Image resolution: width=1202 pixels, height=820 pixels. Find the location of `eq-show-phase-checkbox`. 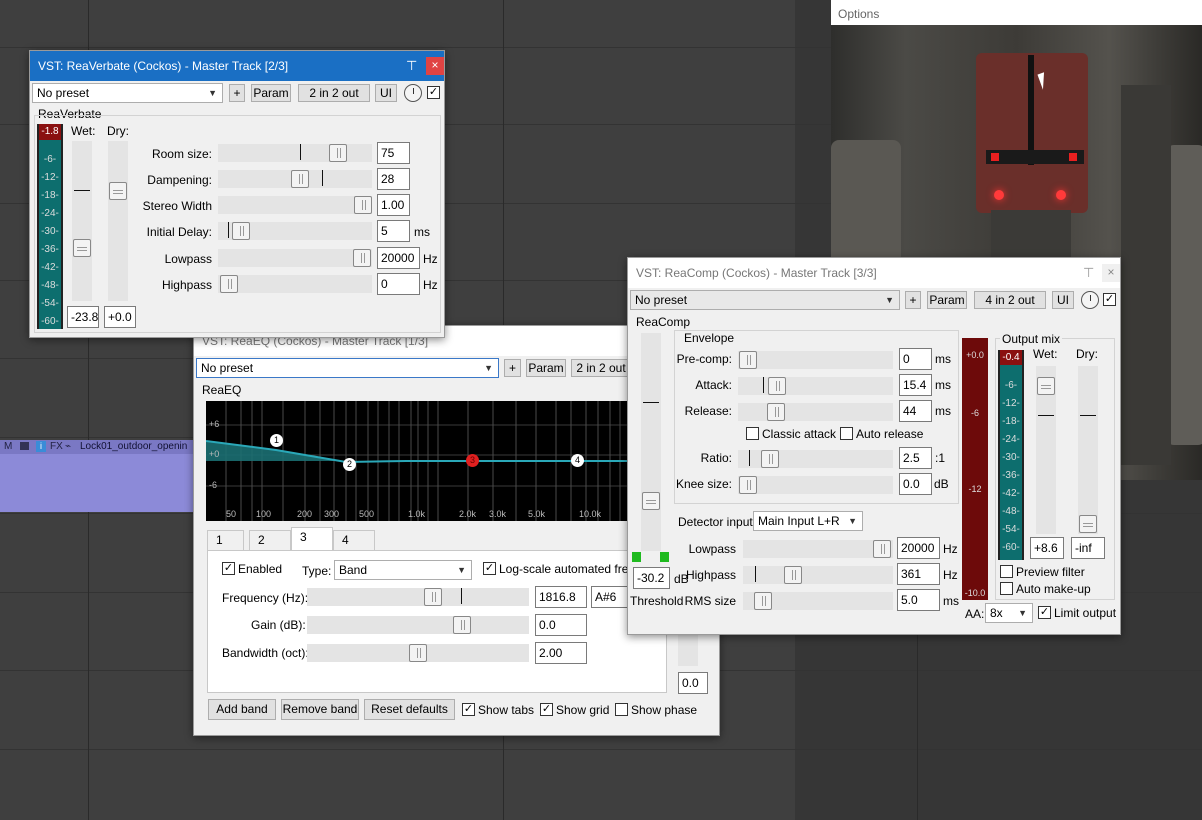

eq-show-phase-checkbox is located at coordinates (621, 709).